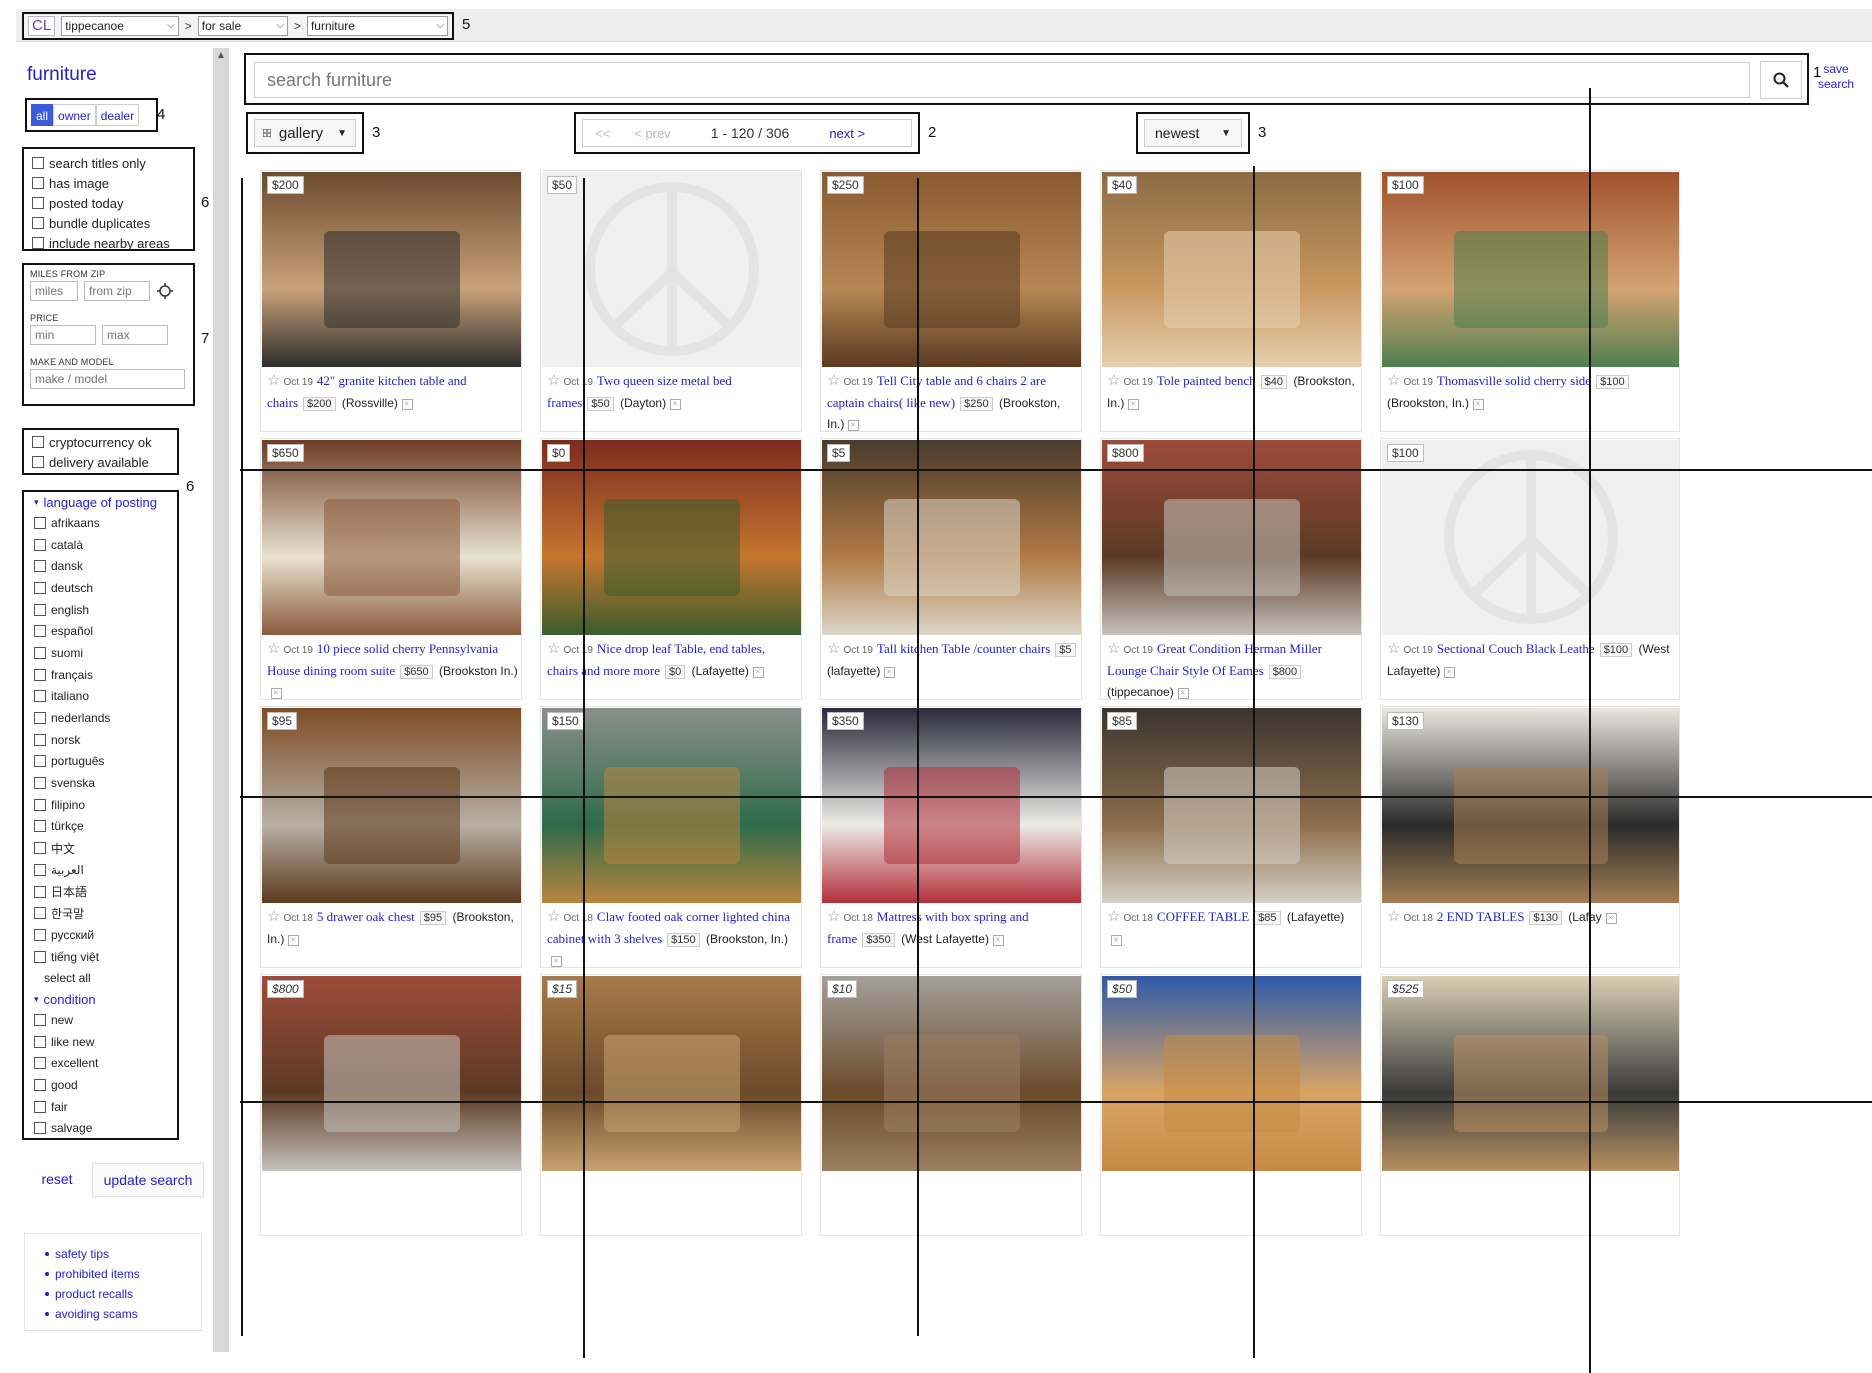 This screenshot has width=1872, height=1373. I want to click on listing-image: $100, so click(1530, 269).